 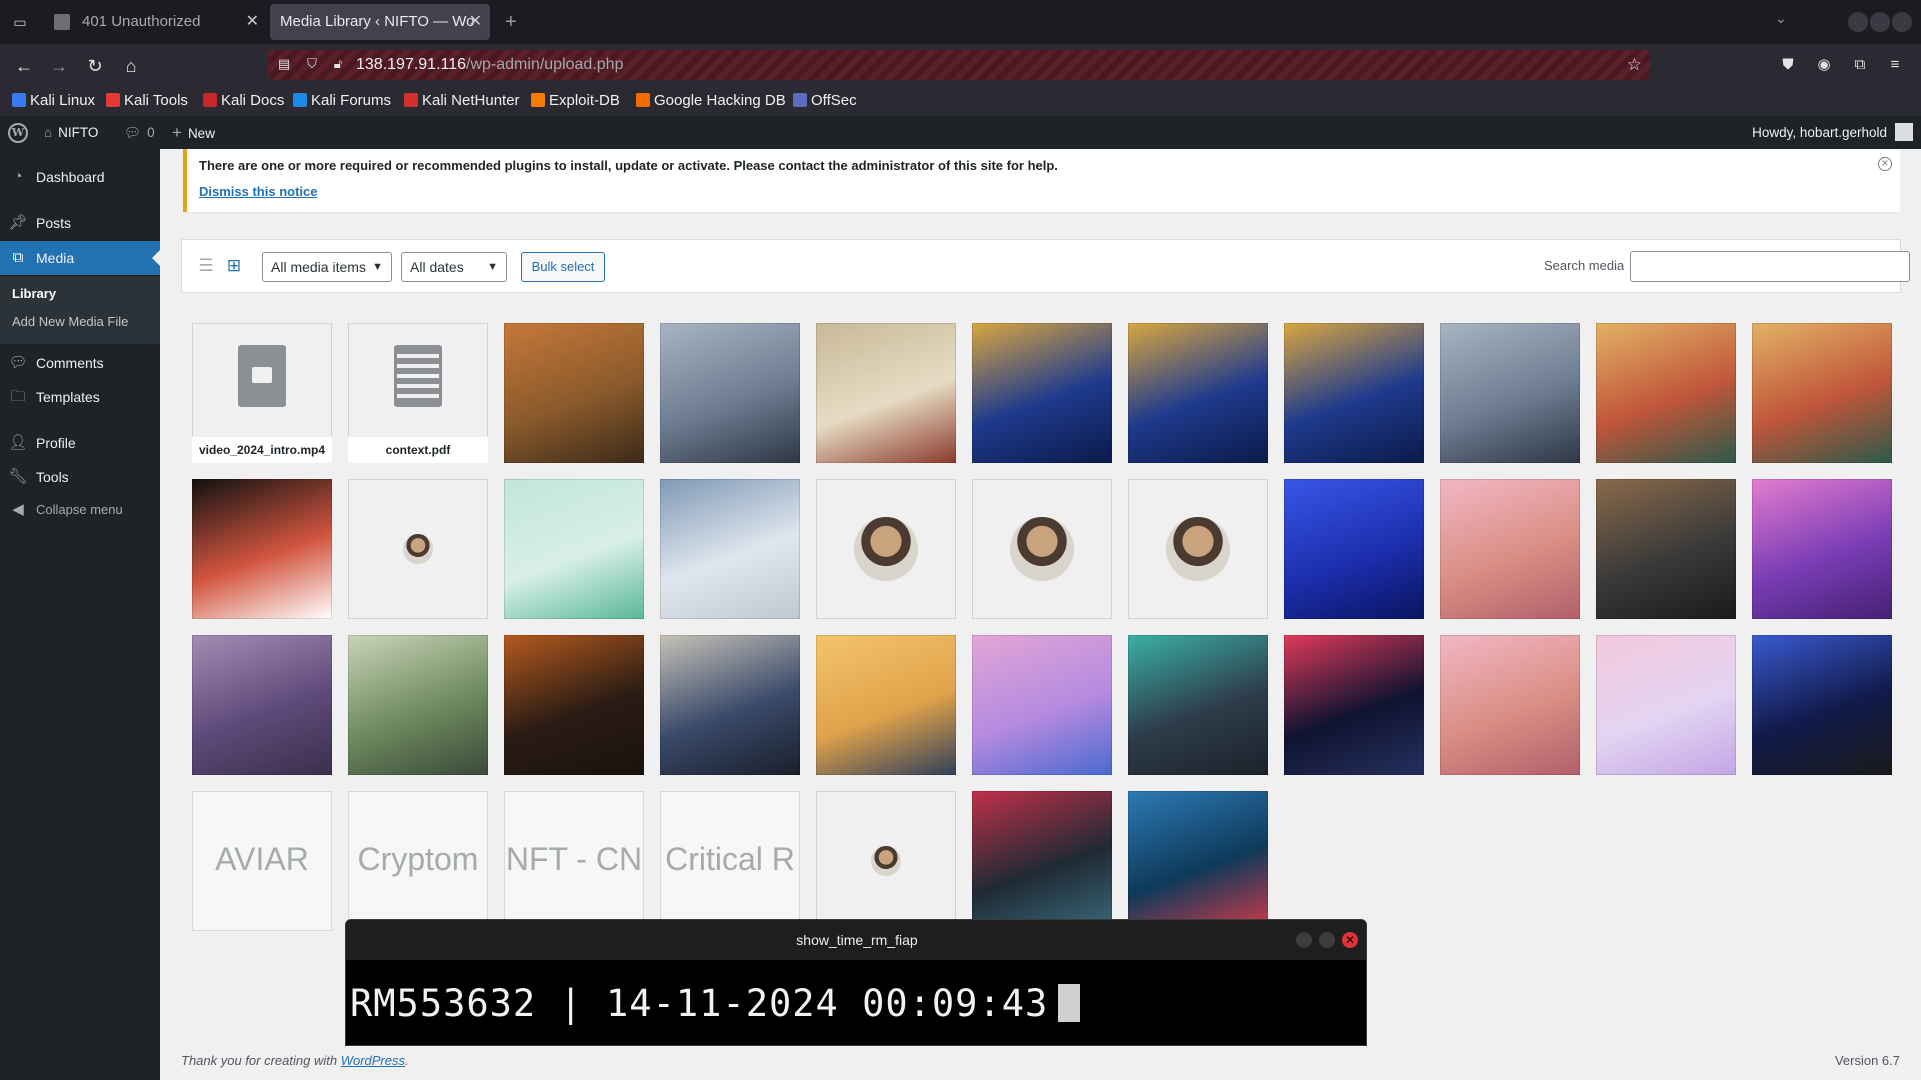 What do you see at coordinates (284, 64) in the screenshot?
I see `page-info-icon: ▤` at bounding box center [284, 64].